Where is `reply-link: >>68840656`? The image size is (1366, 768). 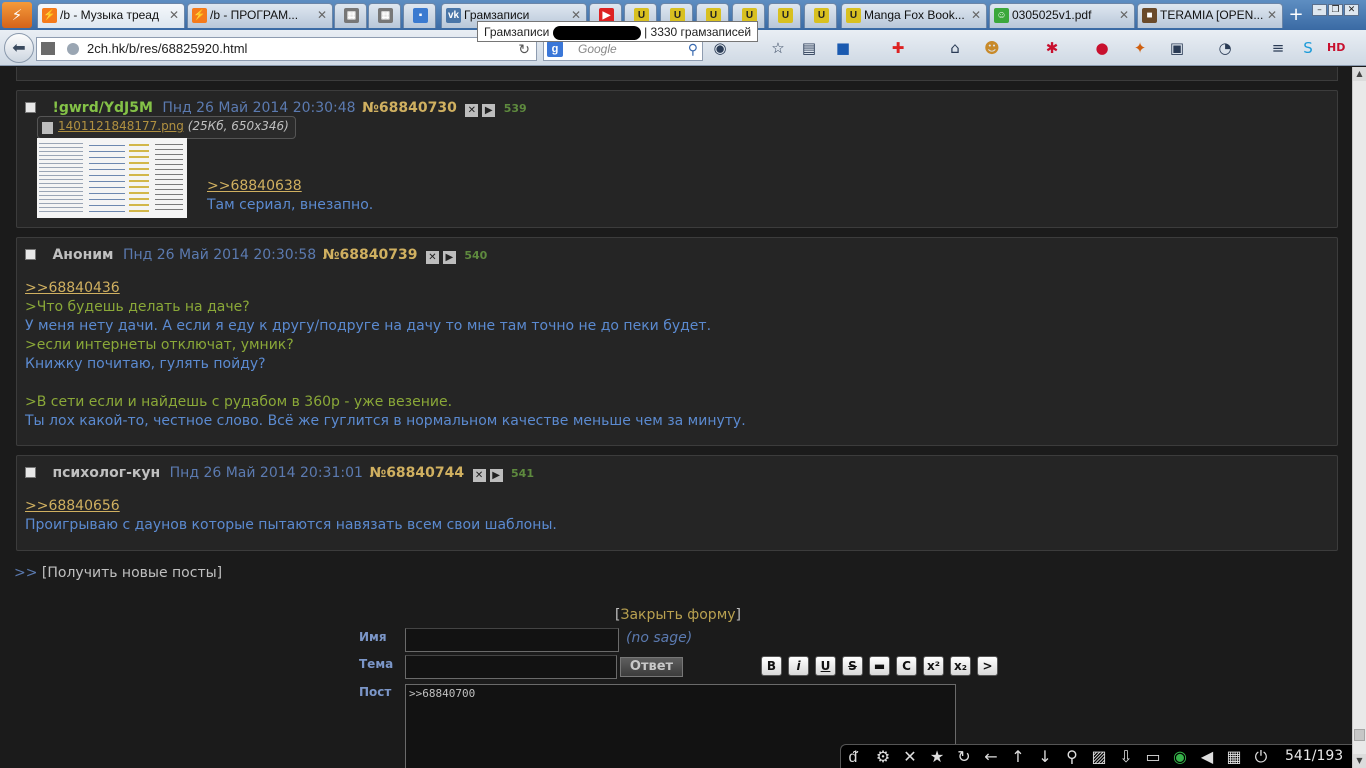
reply-link: >>68840656 is located at coordinates (72, 506).